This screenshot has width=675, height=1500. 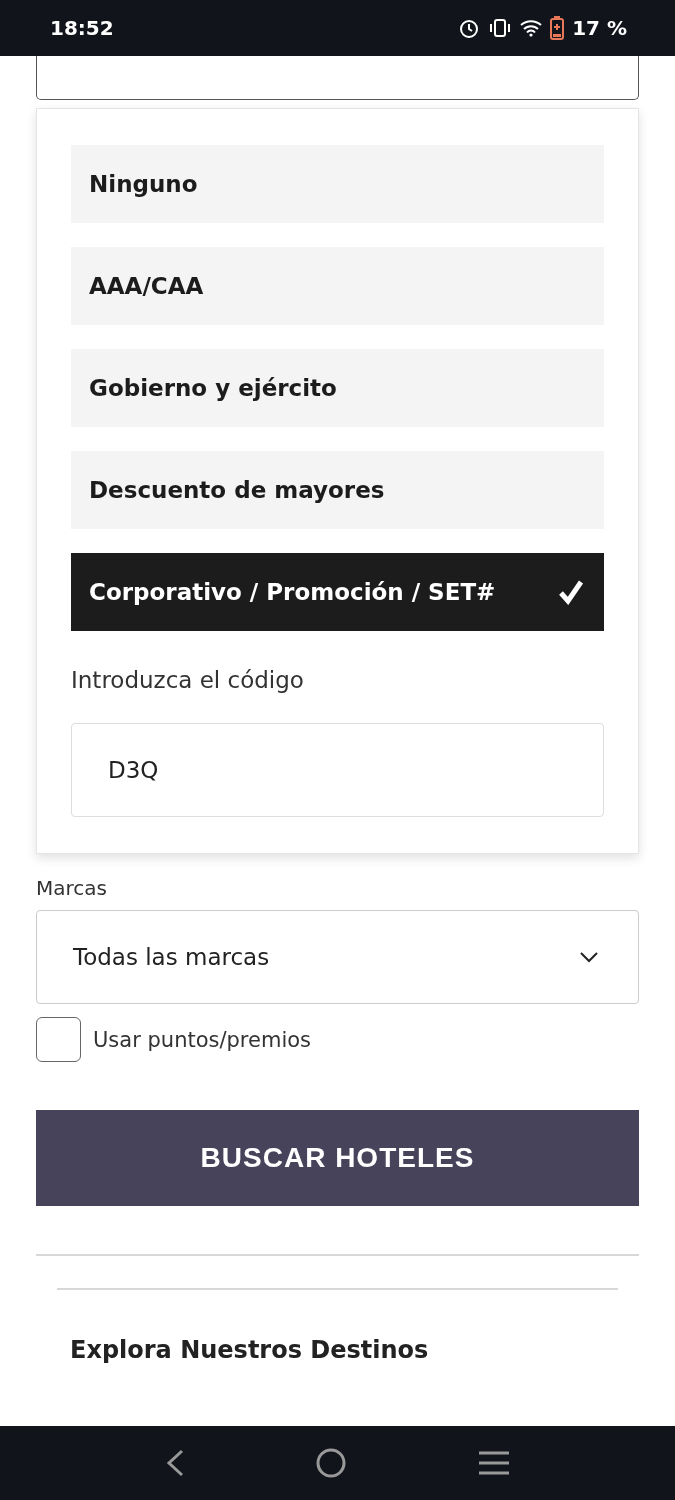 I want to click on dropdown-option: Gobierno y ejército, so click(x=337, y=388).